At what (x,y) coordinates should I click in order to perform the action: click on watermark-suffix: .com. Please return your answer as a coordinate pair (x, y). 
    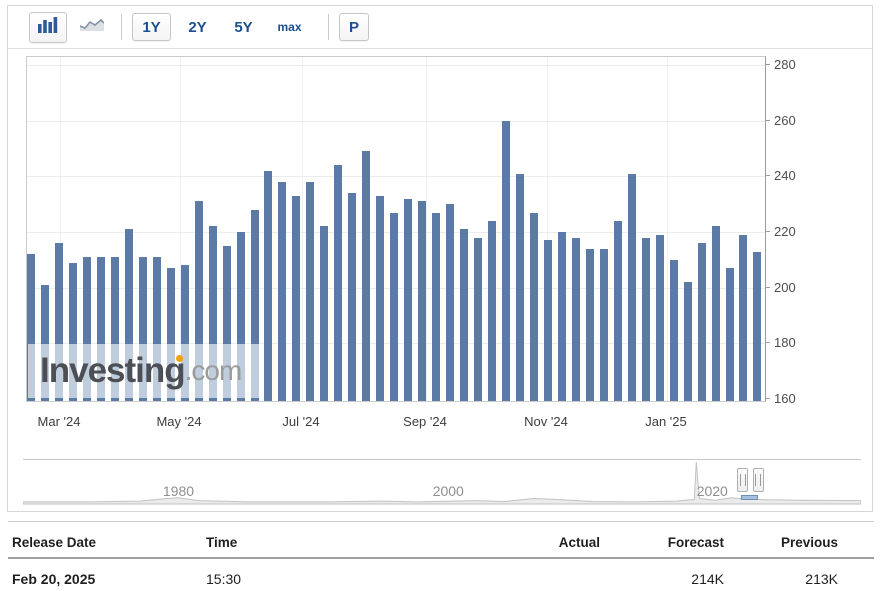
    Looking at the image, I should click on (213, 370).